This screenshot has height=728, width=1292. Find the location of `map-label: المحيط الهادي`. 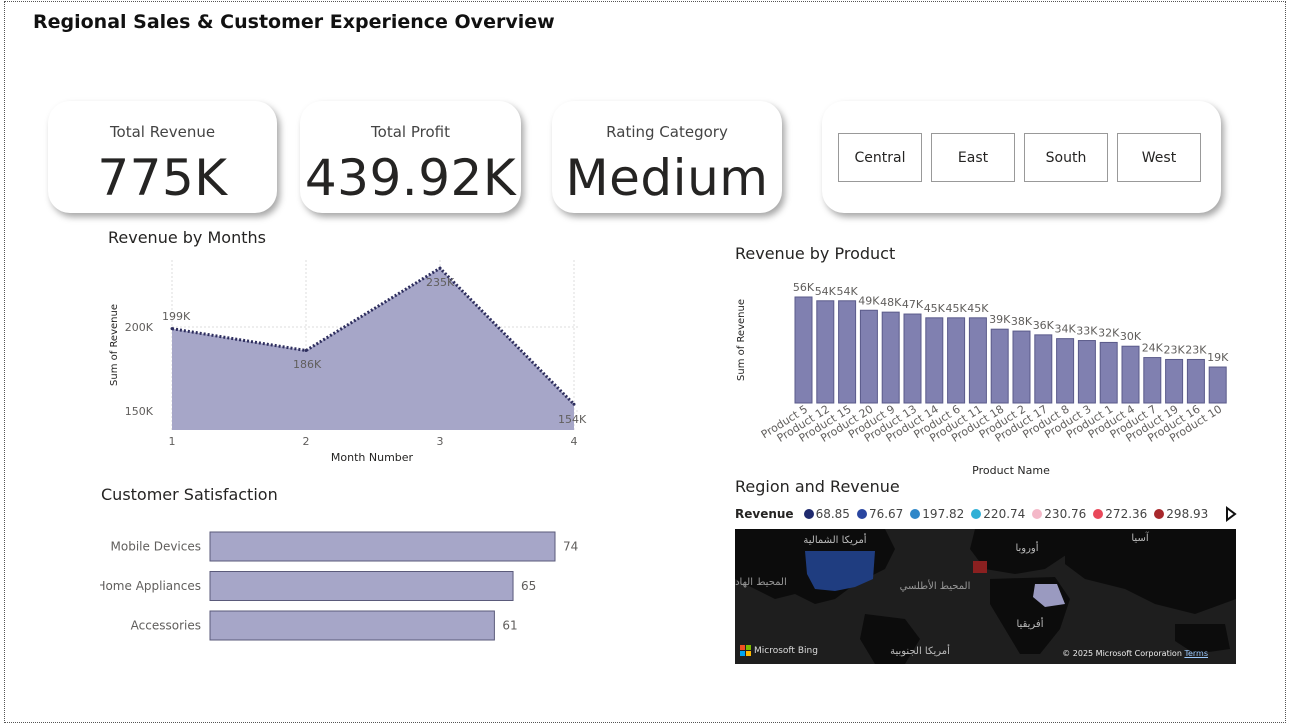

map-label: المحيط الهادي is located at coordinates (761, 582).